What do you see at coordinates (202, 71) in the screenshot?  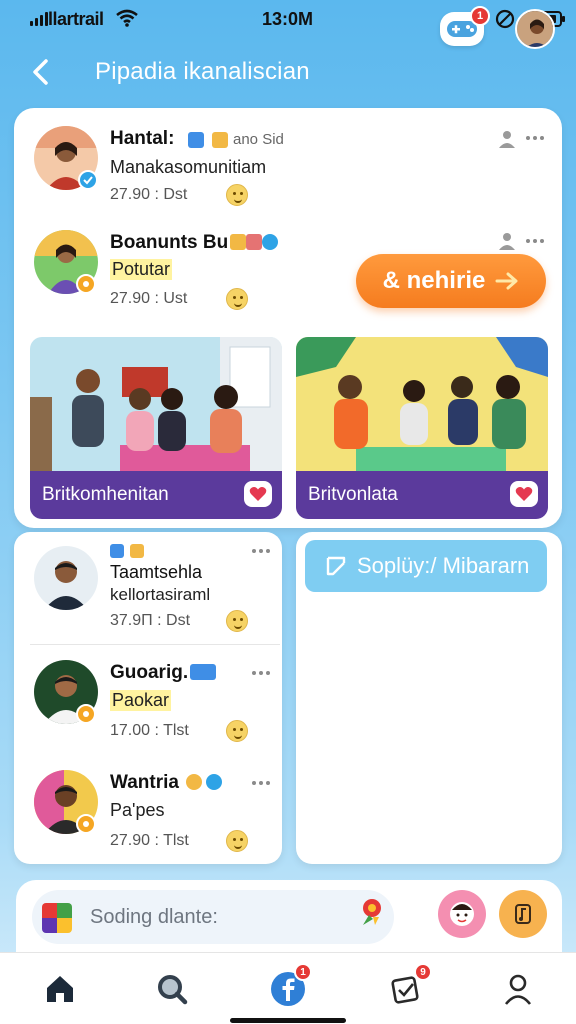 I see `page-title: Pipadia ikanaliscian` at bounding box center [202, 71].